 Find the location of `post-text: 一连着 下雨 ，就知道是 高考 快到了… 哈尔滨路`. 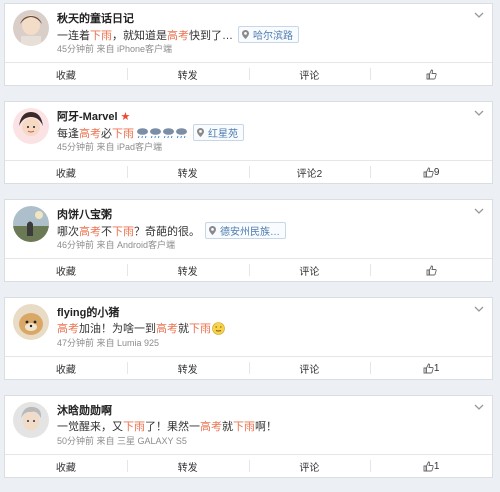

post-text: 一连着 下雨 ，就知道是 高考 快到了… 哈尔滨路 is located at coordinates (178, 34).